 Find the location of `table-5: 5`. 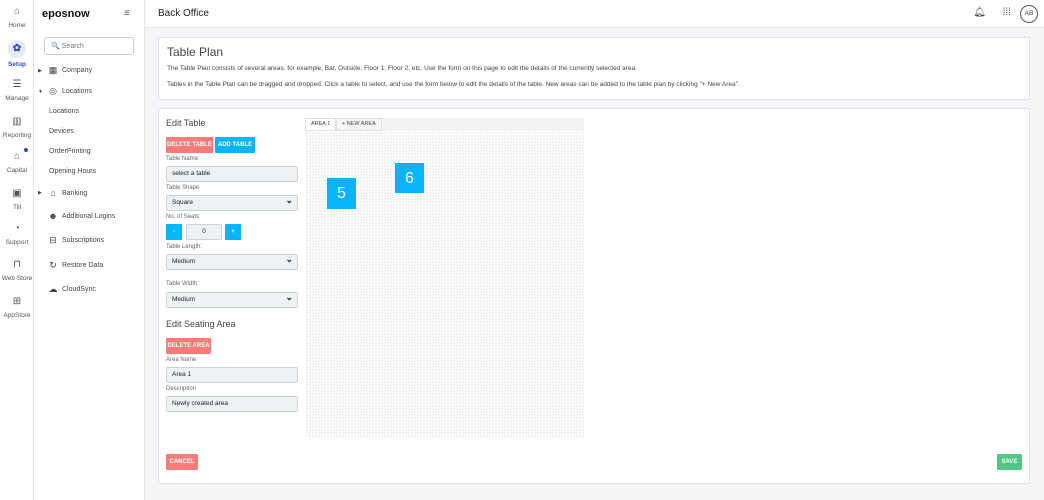

table-5: 5 is located at coordinates (341, 193).